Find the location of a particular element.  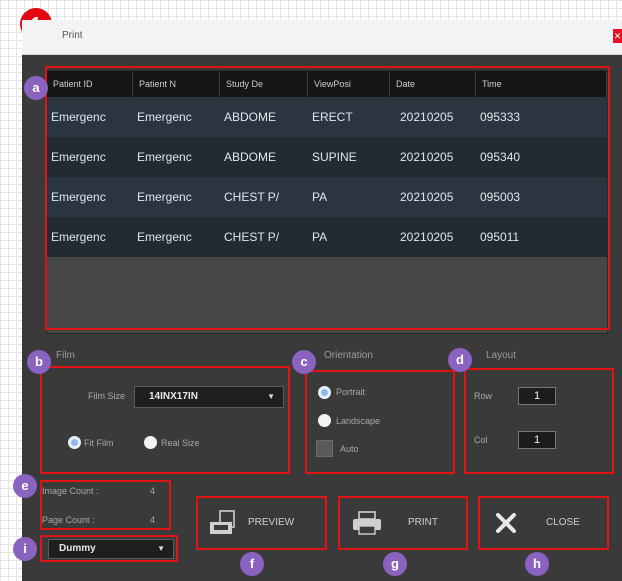

marker-h: h is located at coordinates (537, 564).